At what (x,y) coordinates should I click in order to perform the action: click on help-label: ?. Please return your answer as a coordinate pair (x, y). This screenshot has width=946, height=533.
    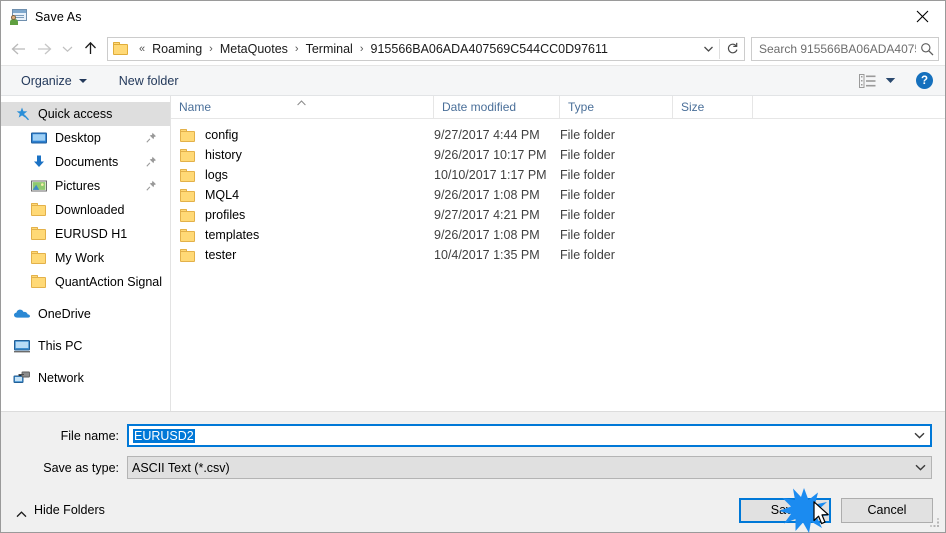
    Looking at the image, I should click on (924, 80).